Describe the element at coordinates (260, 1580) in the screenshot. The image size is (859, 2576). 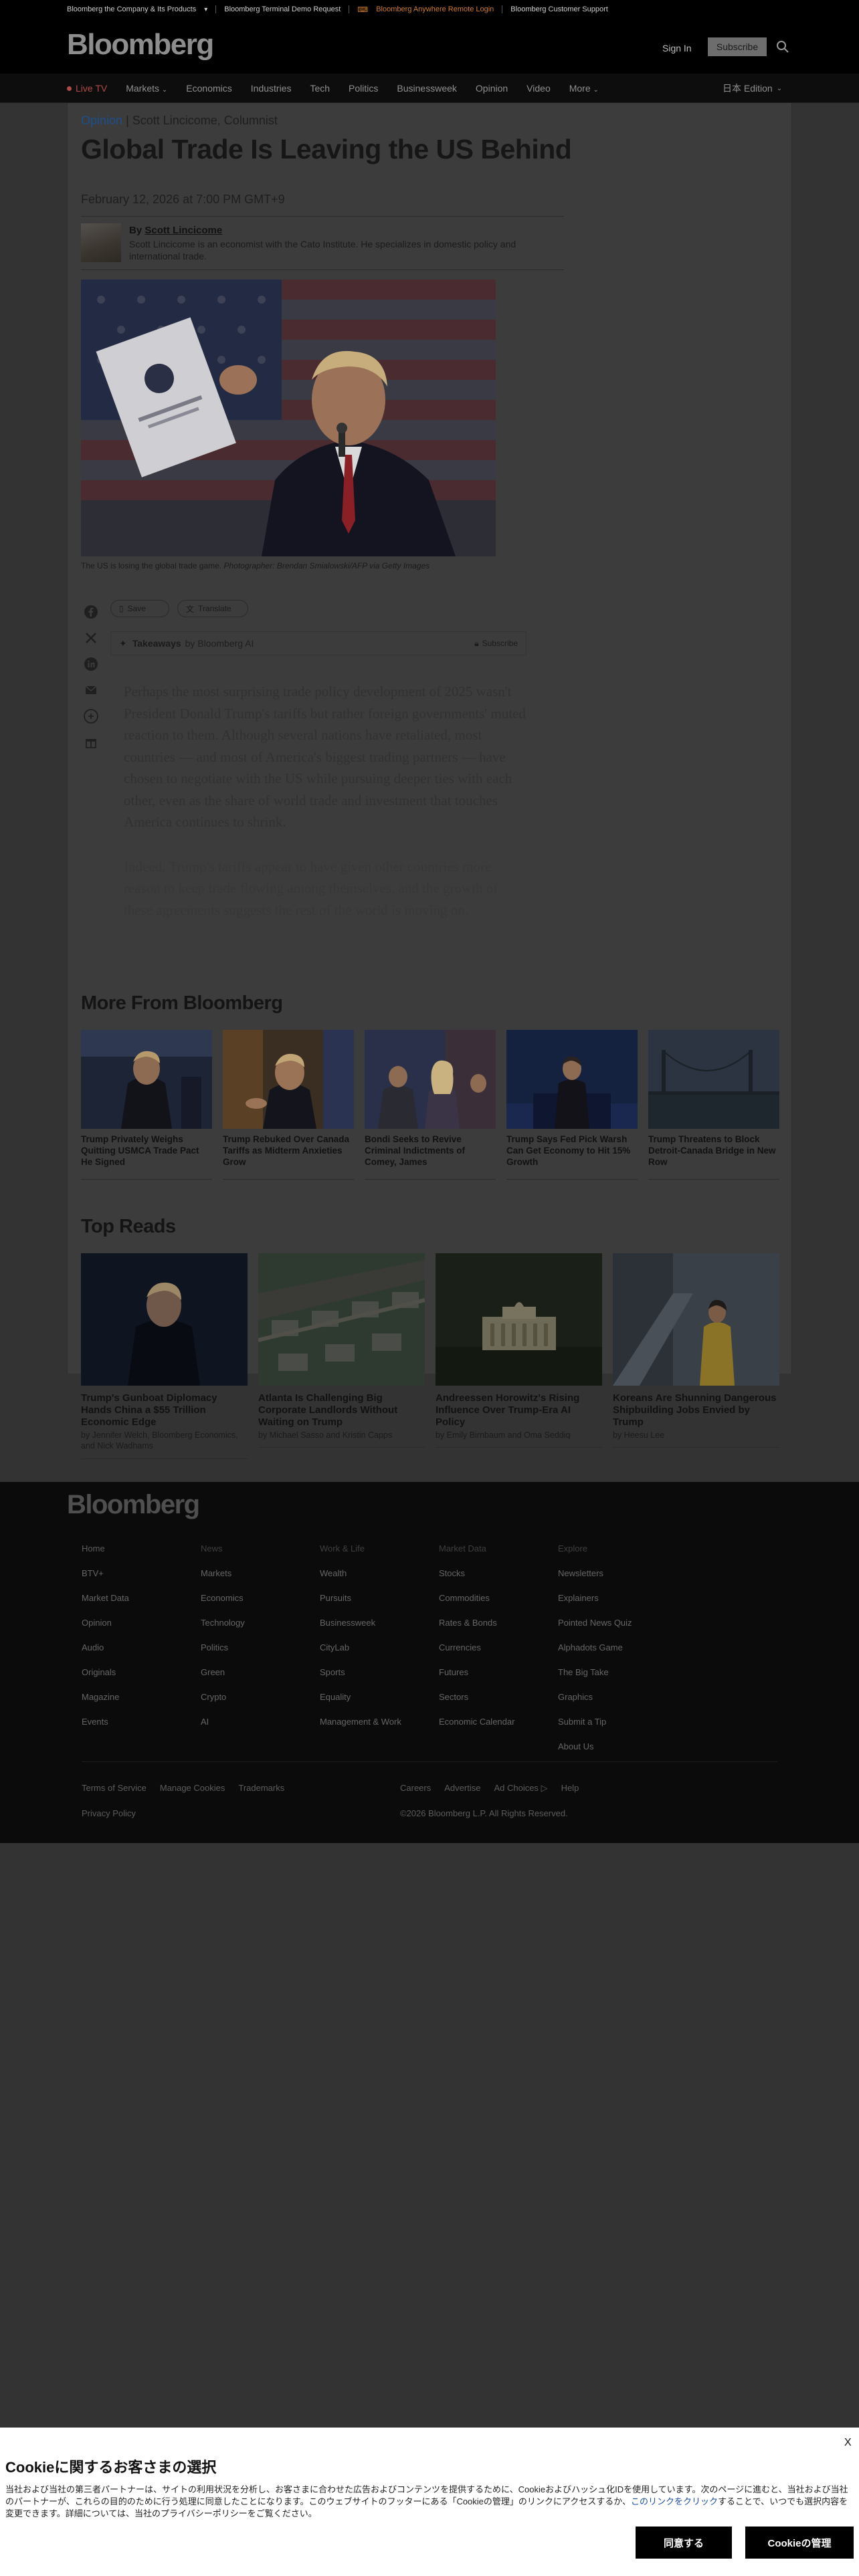
I see `footer-link: Markets` at that location.